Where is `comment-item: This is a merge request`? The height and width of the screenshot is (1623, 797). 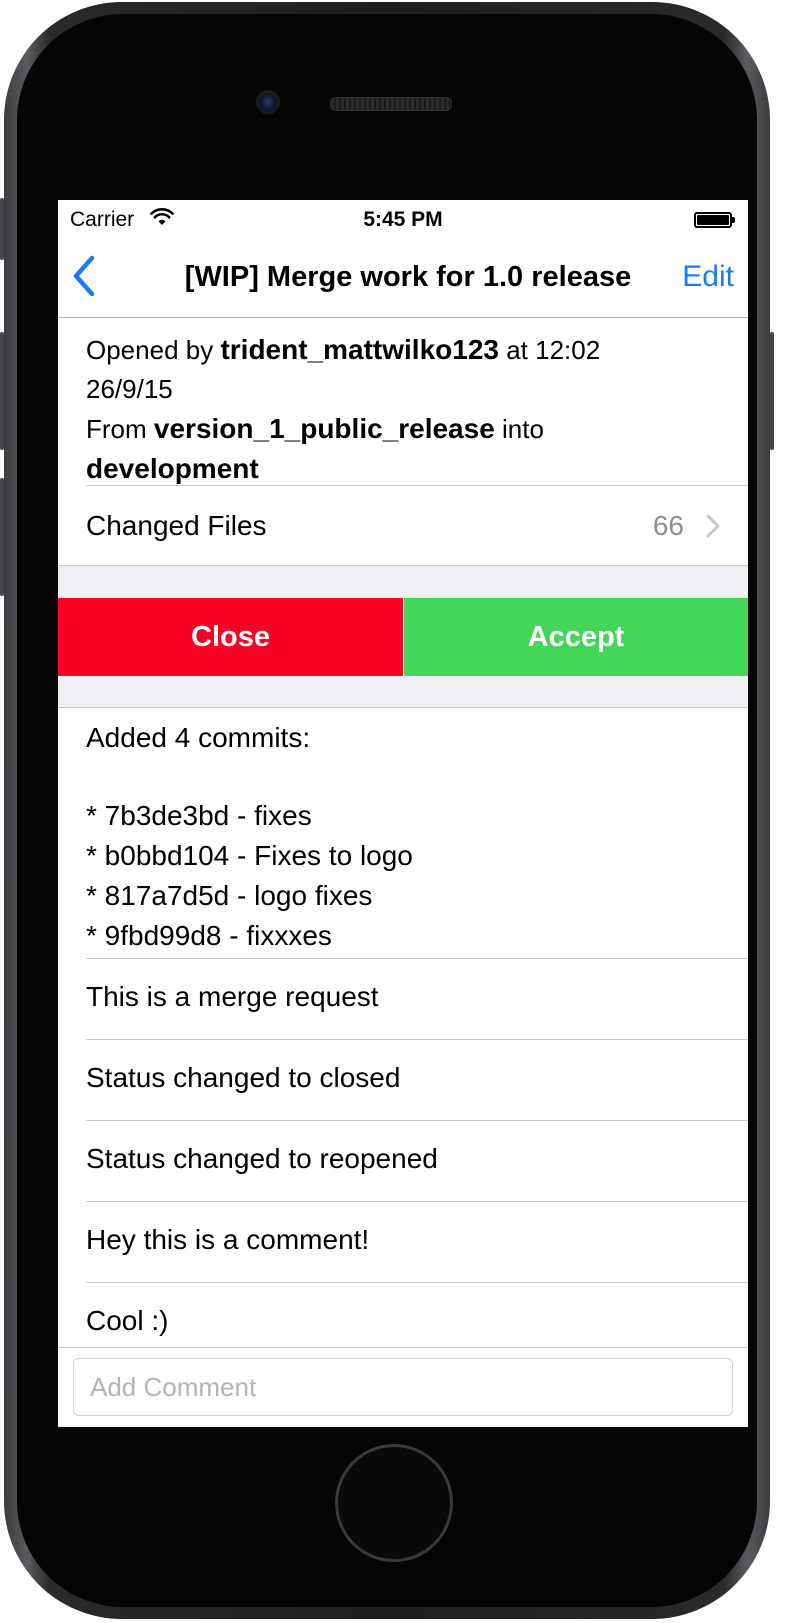
comment-item: This is a merge request is located at coordinates (232, 996).